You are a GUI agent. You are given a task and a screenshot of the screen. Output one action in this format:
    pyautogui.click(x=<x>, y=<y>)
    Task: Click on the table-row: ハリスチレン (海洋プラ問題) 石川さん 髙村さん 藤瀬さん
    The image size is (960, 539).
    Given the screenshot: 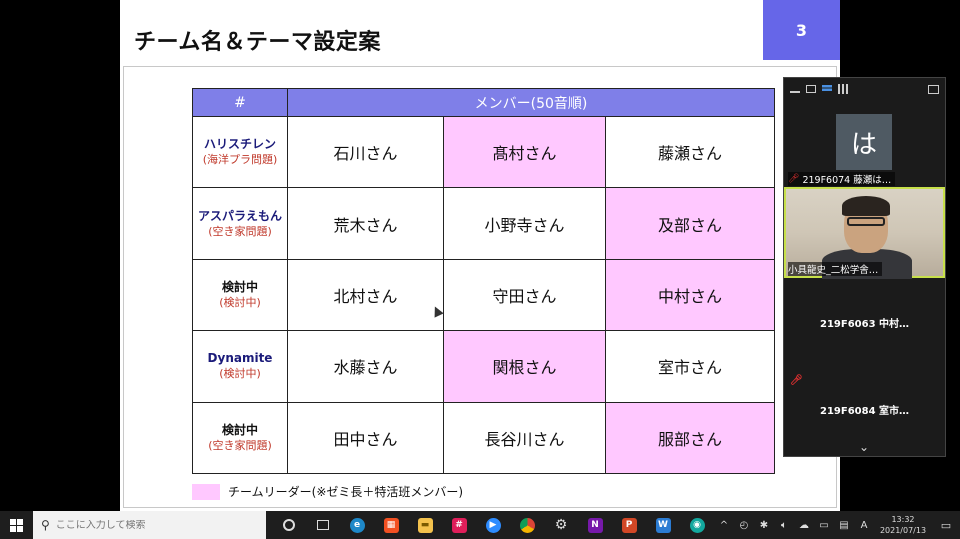 What is the action you would take?
    pyautogui.click(x=483, y=152)
    